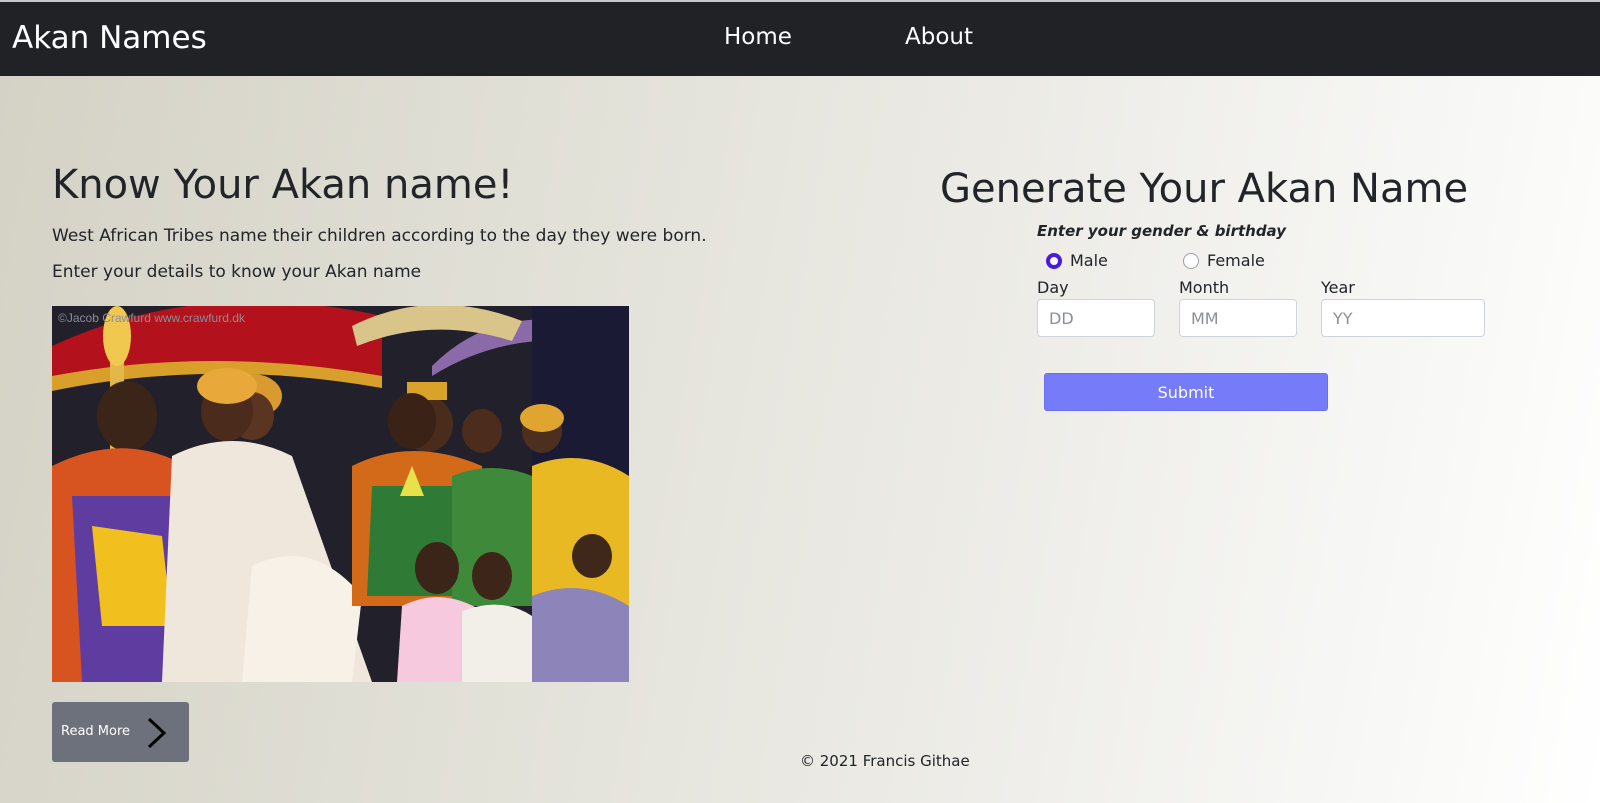 The width and height of the screenshot is (1600, 803). What do you see at coordinates (1186, 392) in the screenshot?
I see `submit-button: Submit` at bounding box center [1186, 392].